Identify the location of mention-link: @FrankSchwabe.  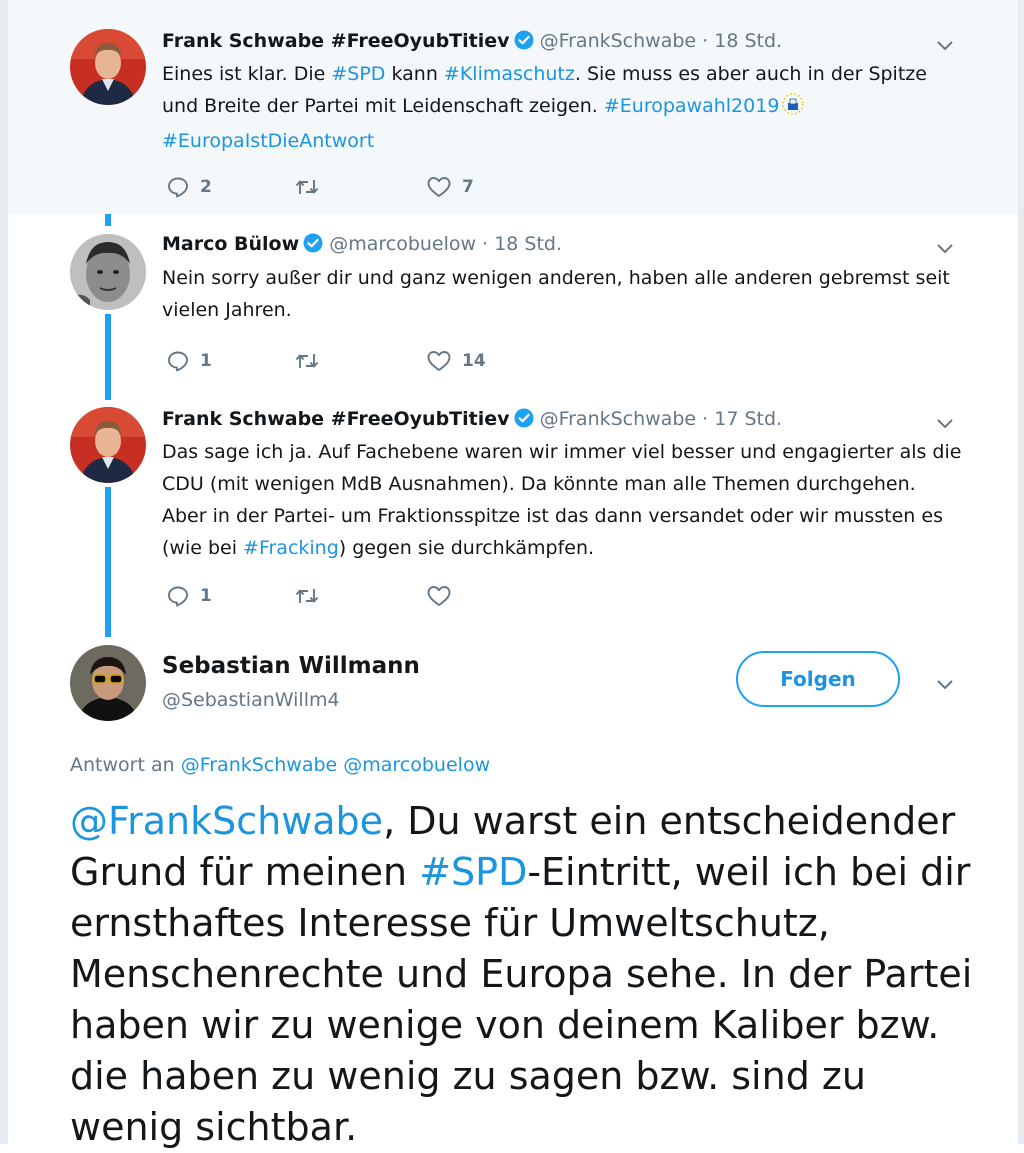
(226, 821).